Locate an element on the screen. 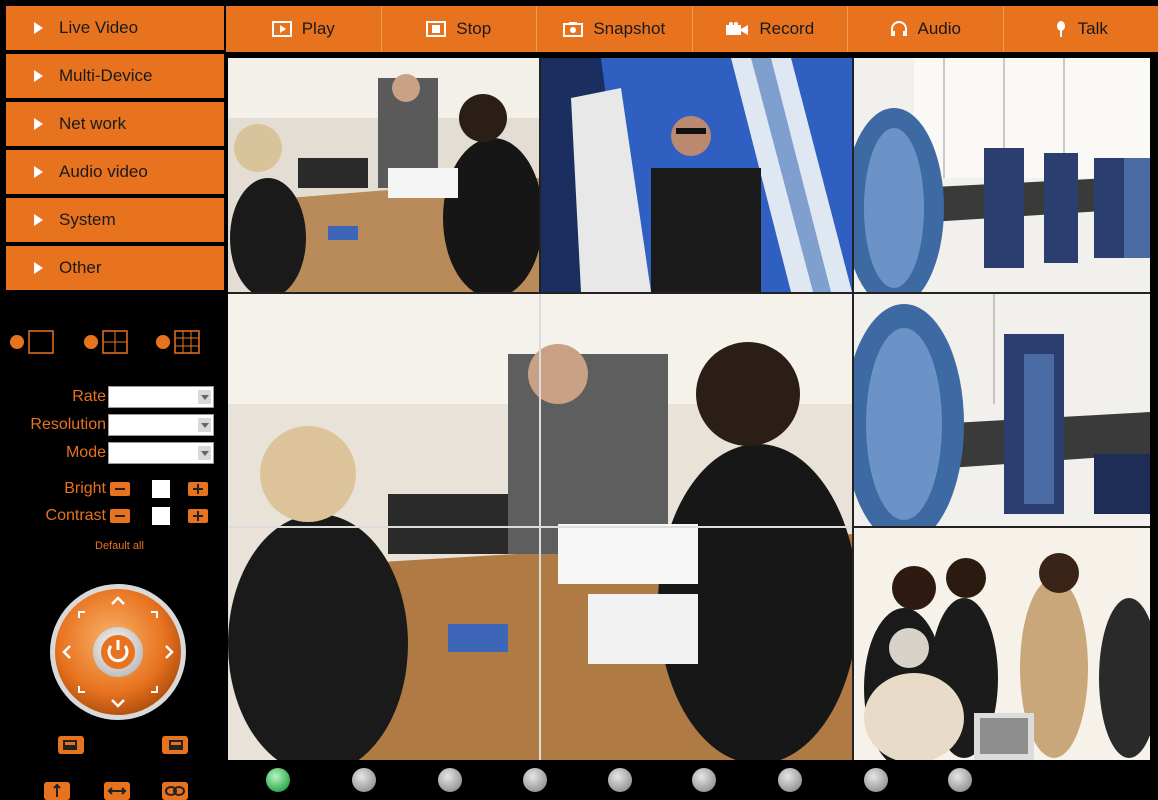  play-icon is located at coordinates (281, 29).